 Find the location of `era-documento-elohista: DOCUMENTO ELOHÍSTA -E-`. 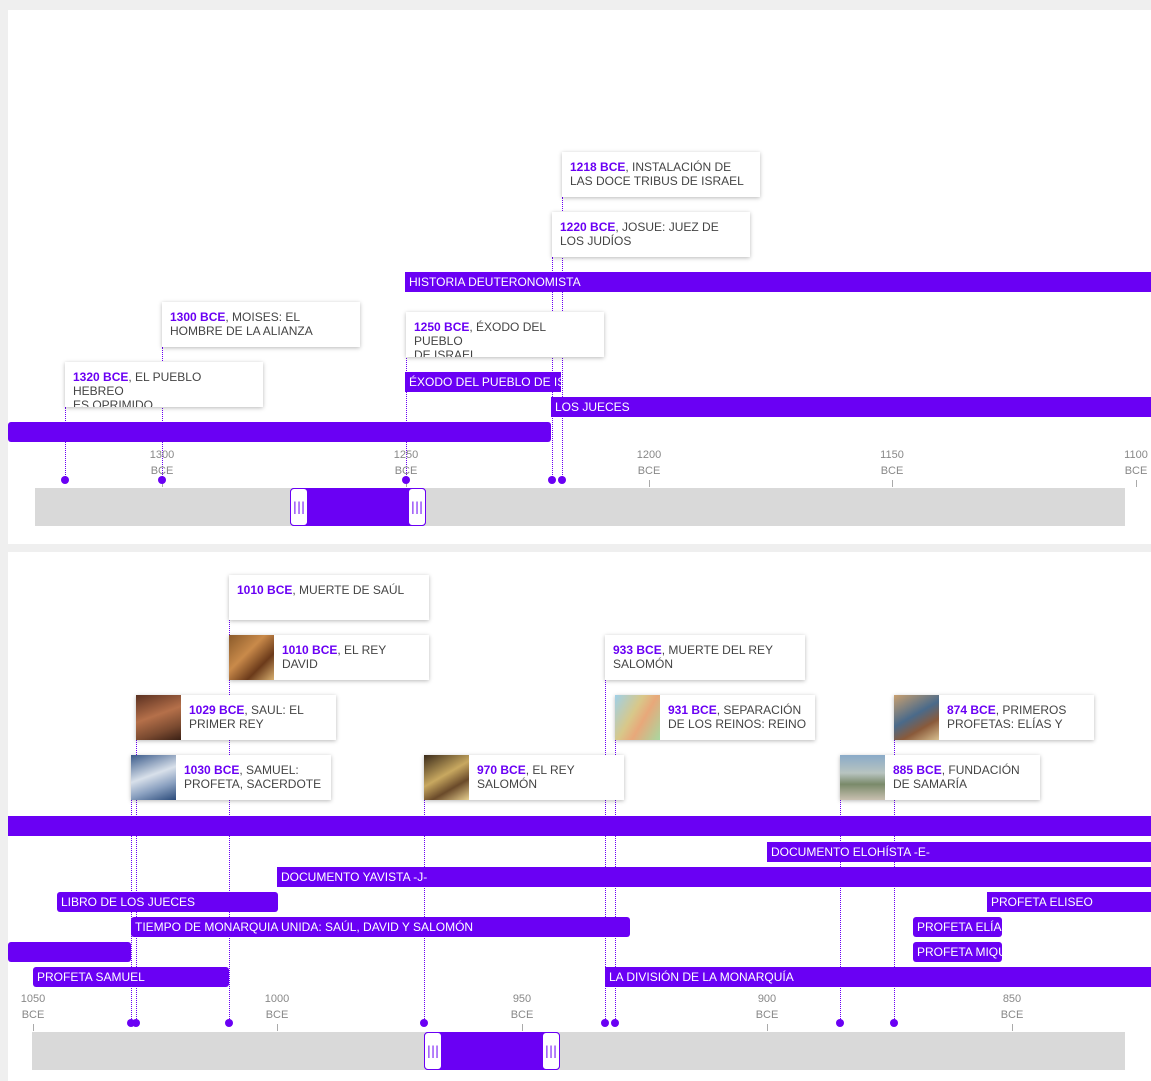

era-documento-elohista: DOCUMENTO ELOHÍSTA -E- is located at coordinates (959, 852).